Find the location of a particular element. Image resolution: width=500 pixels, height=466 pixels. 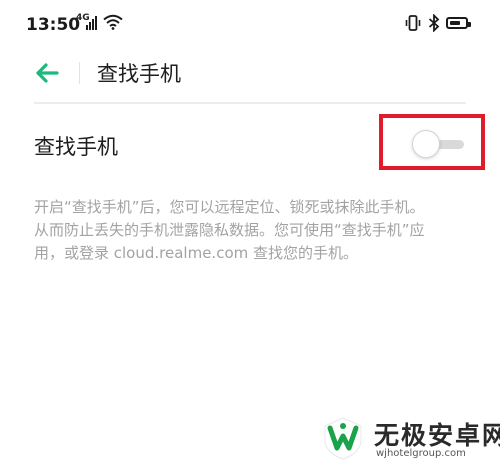

status-time: 13:50 is located at coordinates (53, 25).